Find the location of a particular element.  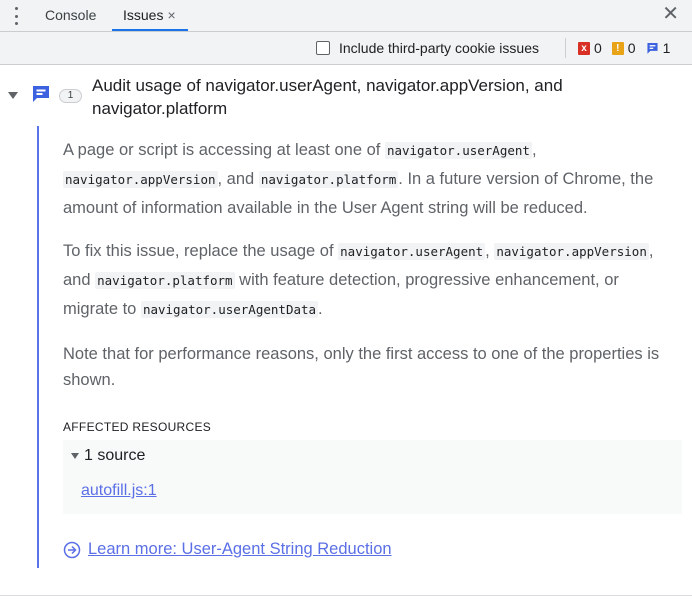

tab-issues: Issues × is located at coordinates (150, 15).